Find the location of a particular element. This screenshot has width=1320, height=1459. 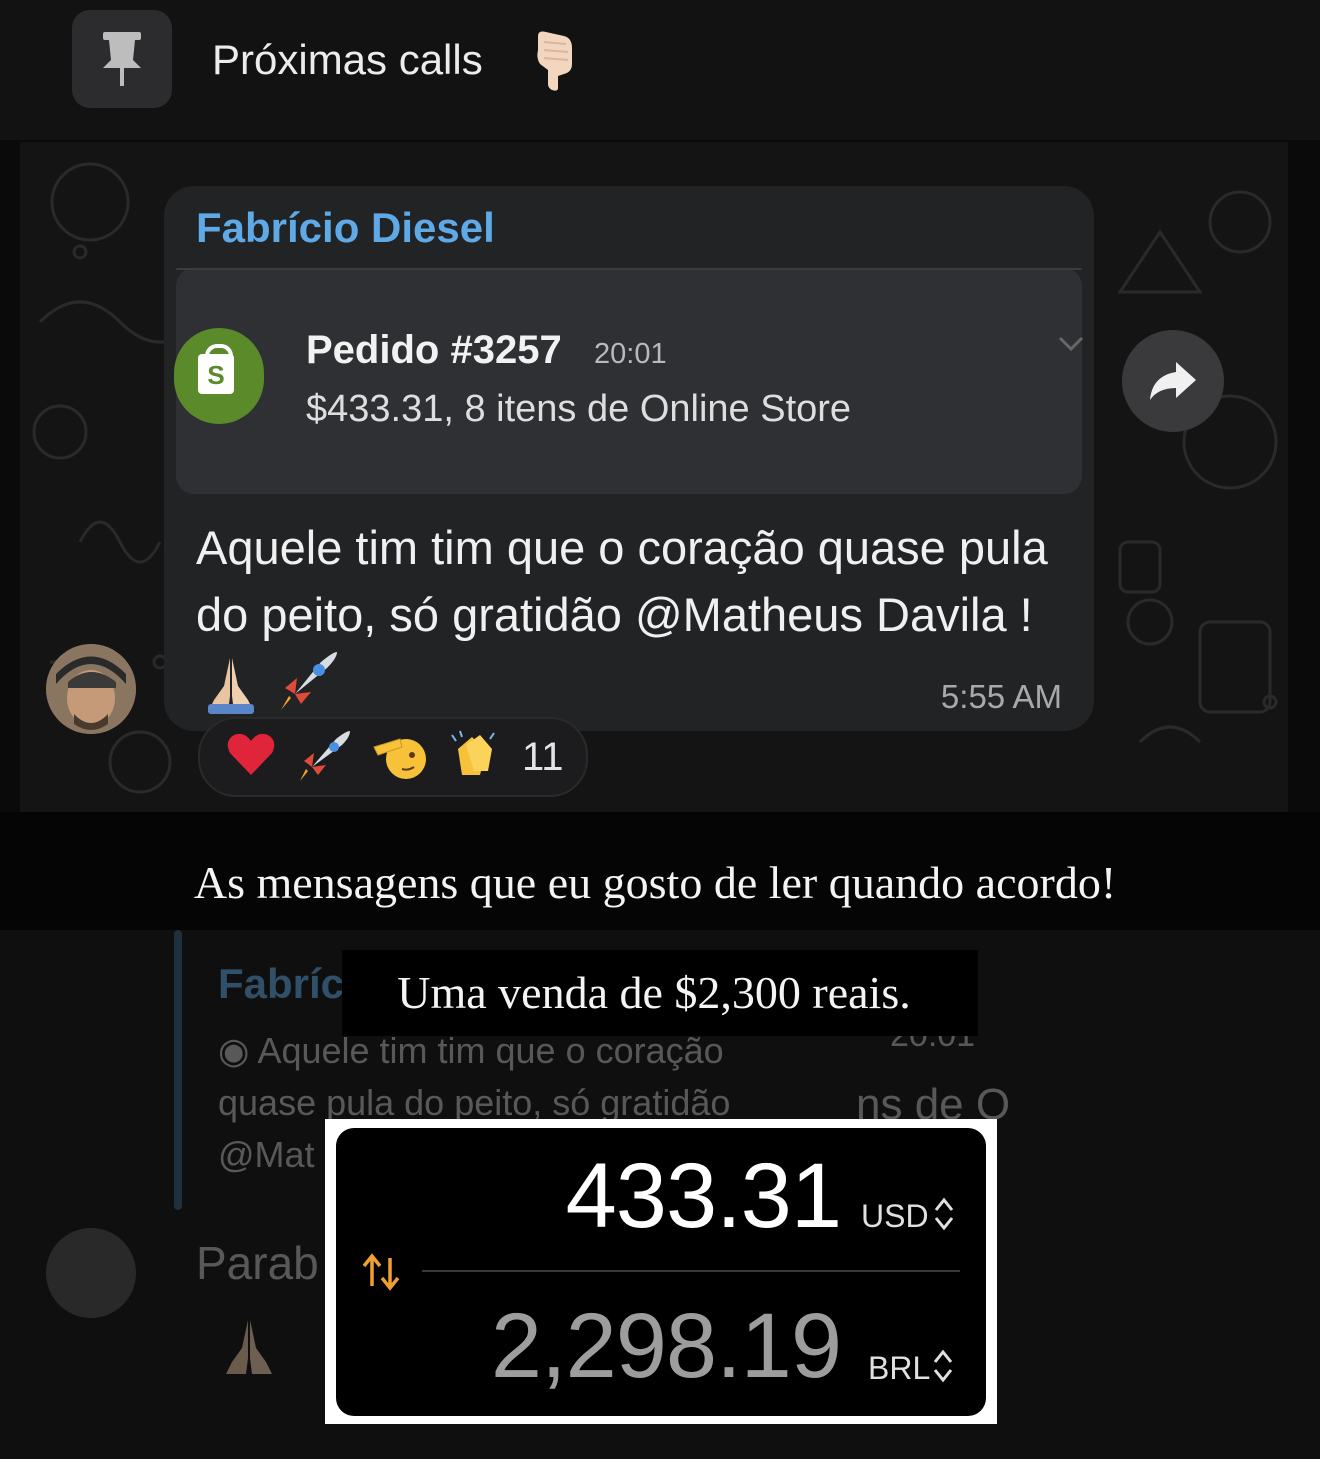

quote-top-border is located at coordinates (629, 269).